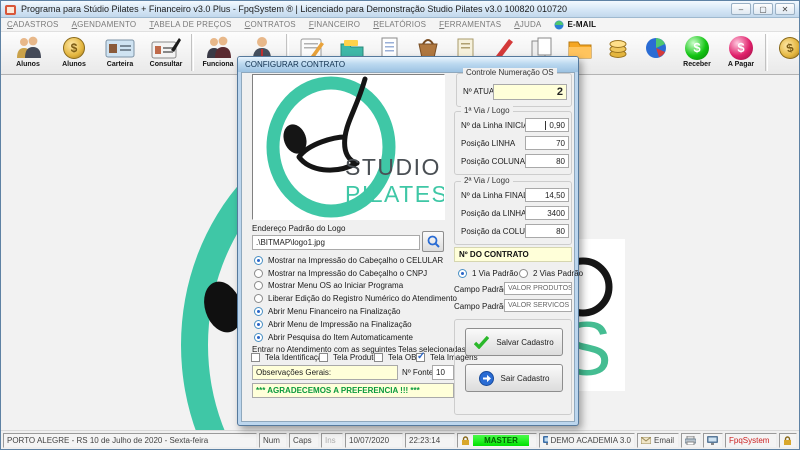 This screenshot has width=800, height=450. I want to click on posicao-coluna-input: 80, so click(547, 161).